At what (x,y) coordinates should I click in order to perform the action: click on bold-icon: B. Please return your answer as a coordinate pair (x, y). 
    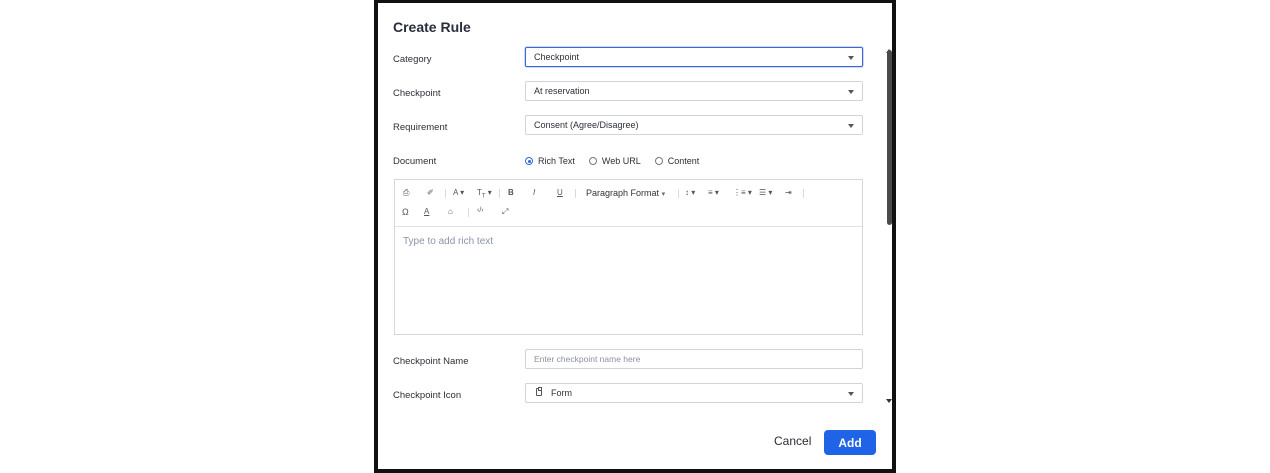
    Looking at the image, I should click on (511, 192).